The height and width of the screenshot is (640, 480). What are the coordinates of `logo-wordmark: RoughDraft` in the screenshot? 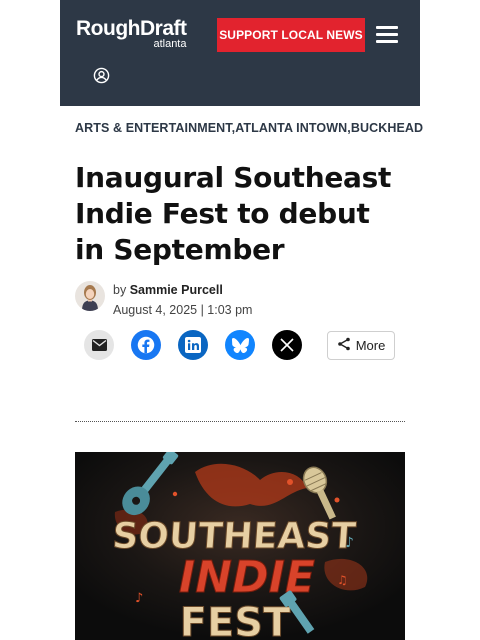 It's located at (131, 28).